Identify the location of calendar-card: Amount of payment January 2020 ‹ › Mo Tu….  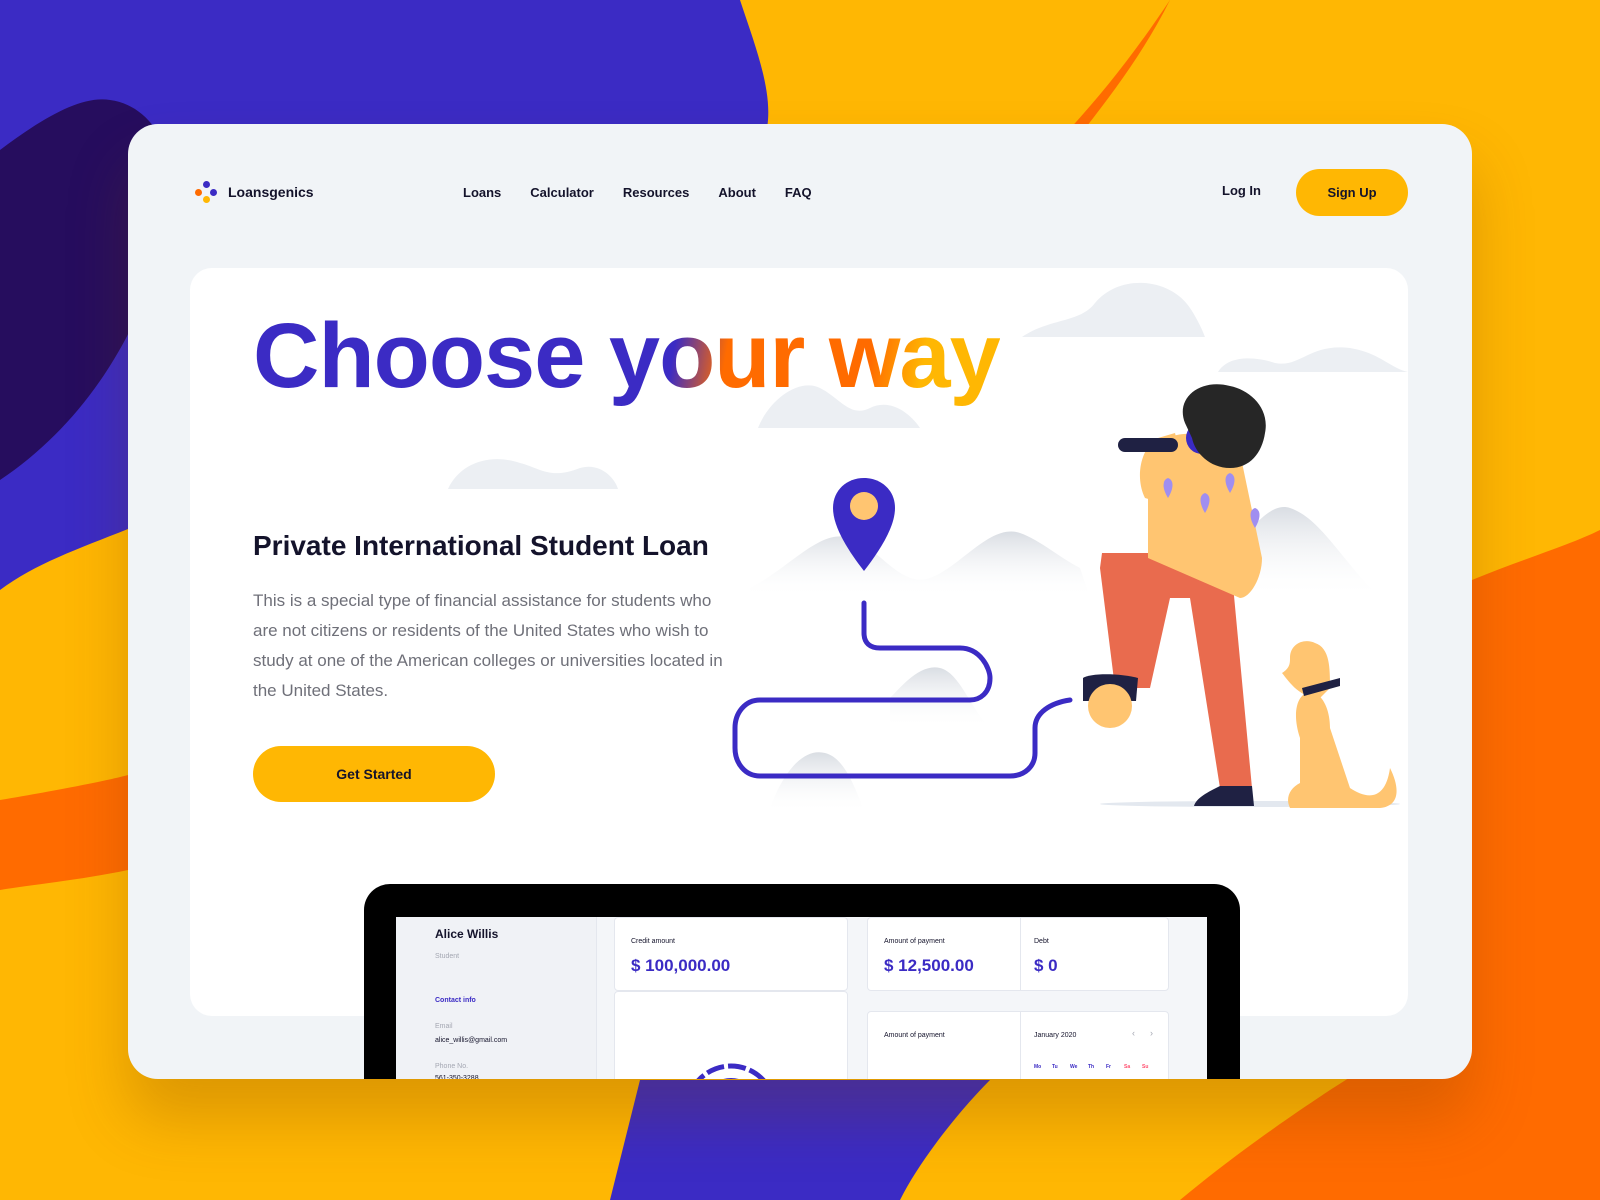
(1018, 1045).